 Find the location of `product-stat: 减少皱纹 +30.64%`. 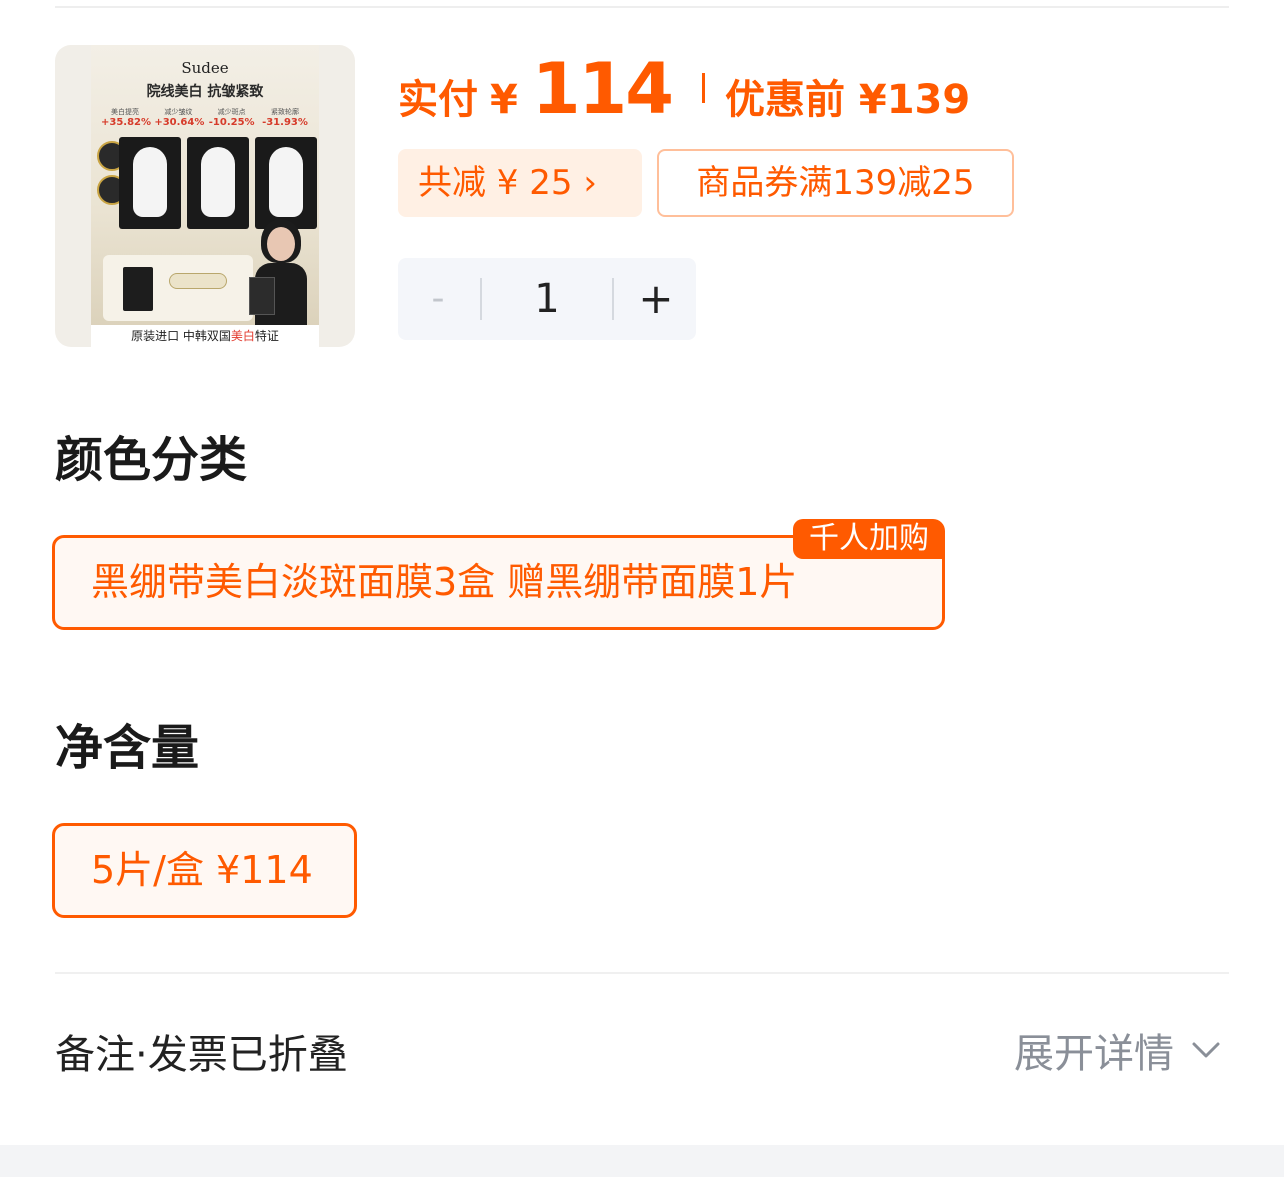

product-stat: 减少皱纹 +30.64% is located at coordinates (179, 117).